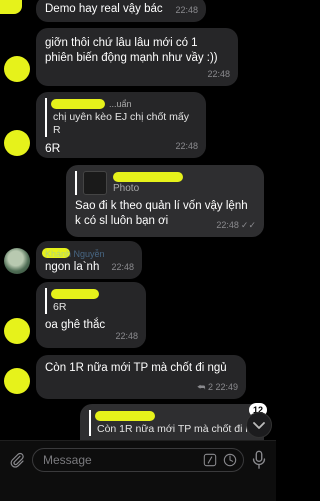 This screenshot has height=501, width=320. Describe the element at coordinates (87, 253) in the screenshot. I see `sender-name: Khánh Nguyễn` at that location.